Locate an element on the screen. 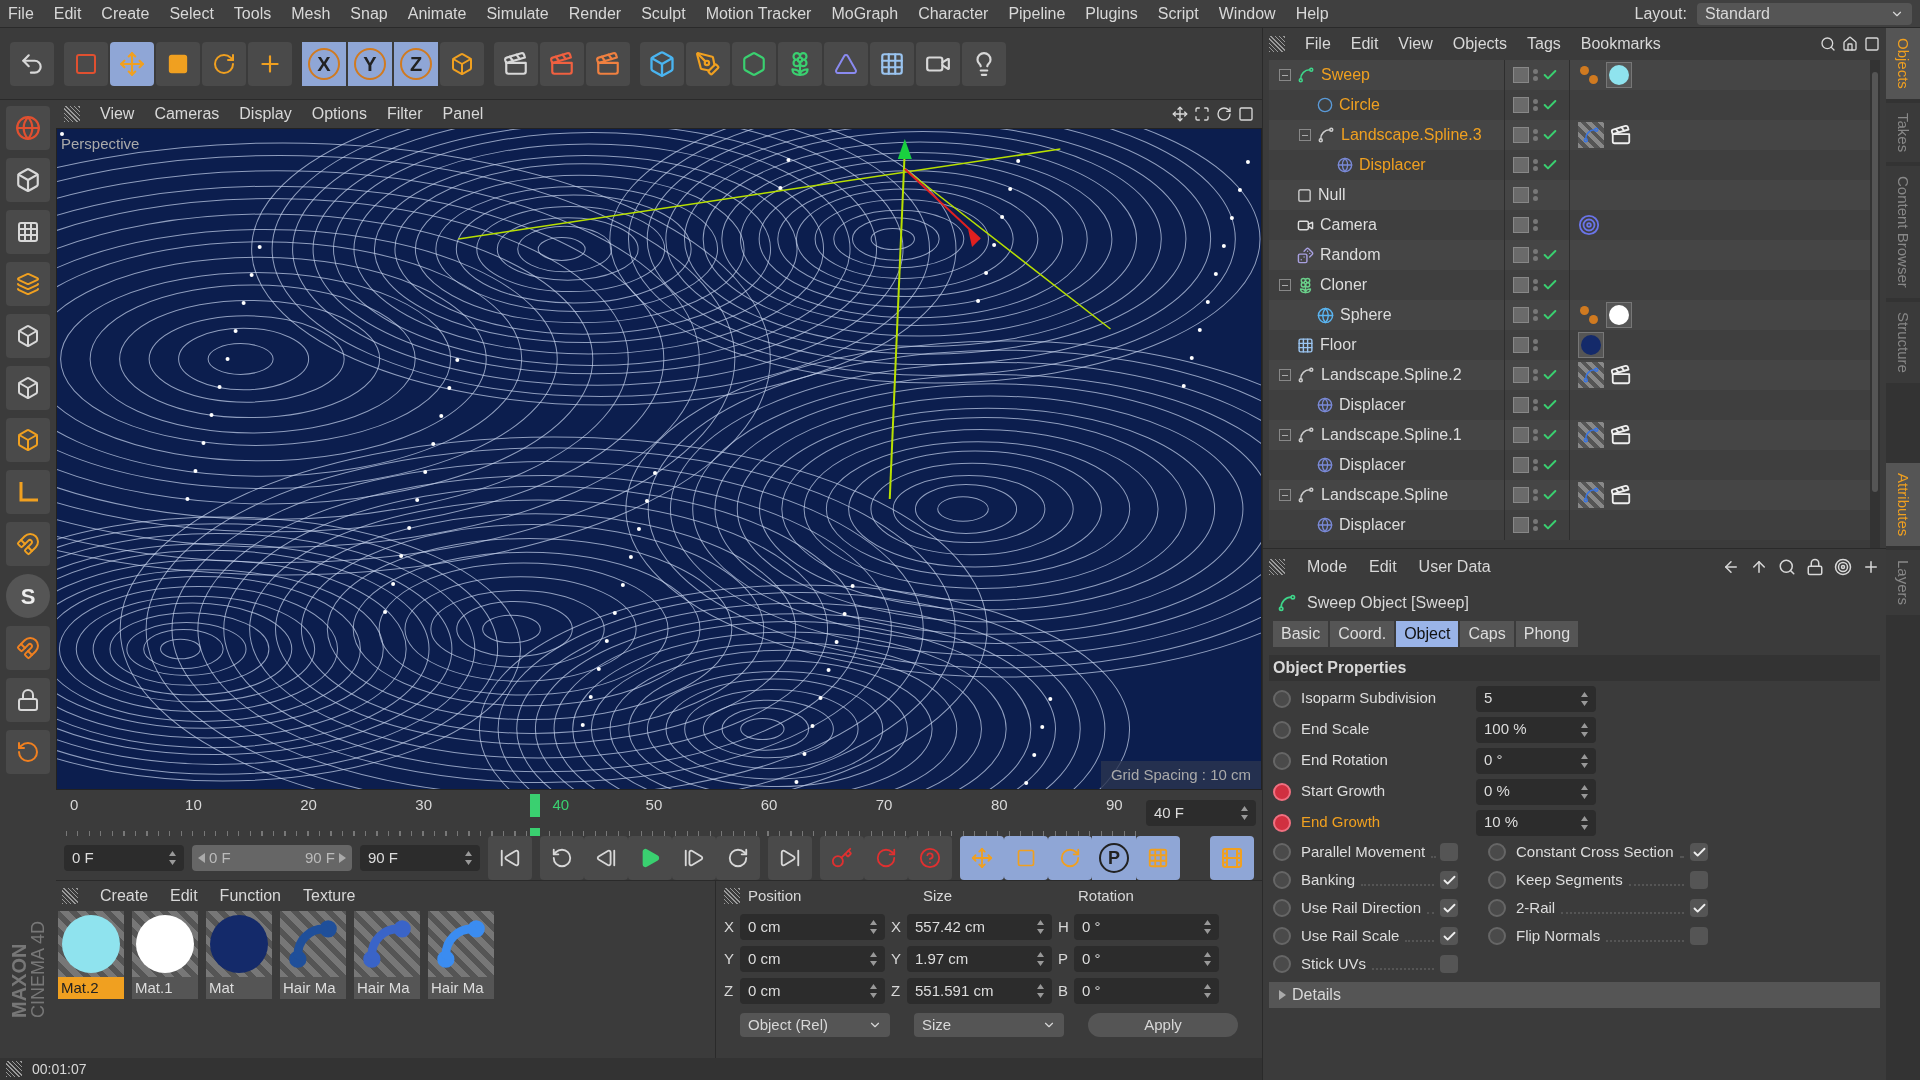 The height and width of the screenshot is (1080, 1920). attribute-tab: Phong is located at coordinates (1547, 634).